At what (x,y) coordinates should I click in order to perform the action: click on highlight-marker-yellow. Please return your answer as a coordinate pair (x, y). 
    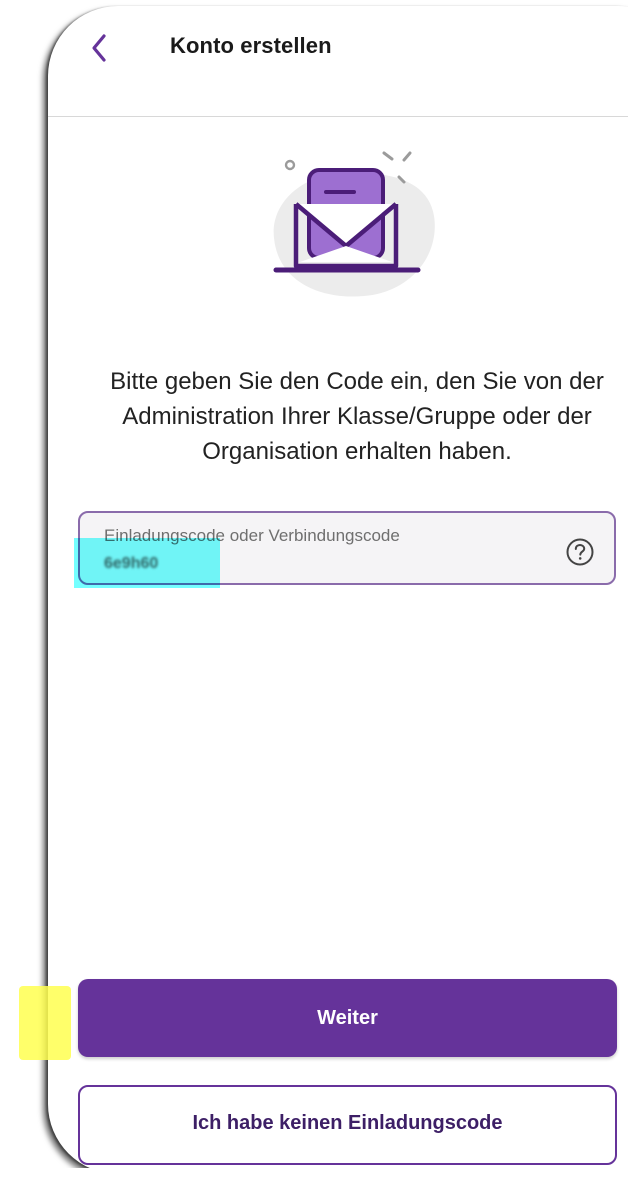
    Looking at the image, I should click on (45, 1023).